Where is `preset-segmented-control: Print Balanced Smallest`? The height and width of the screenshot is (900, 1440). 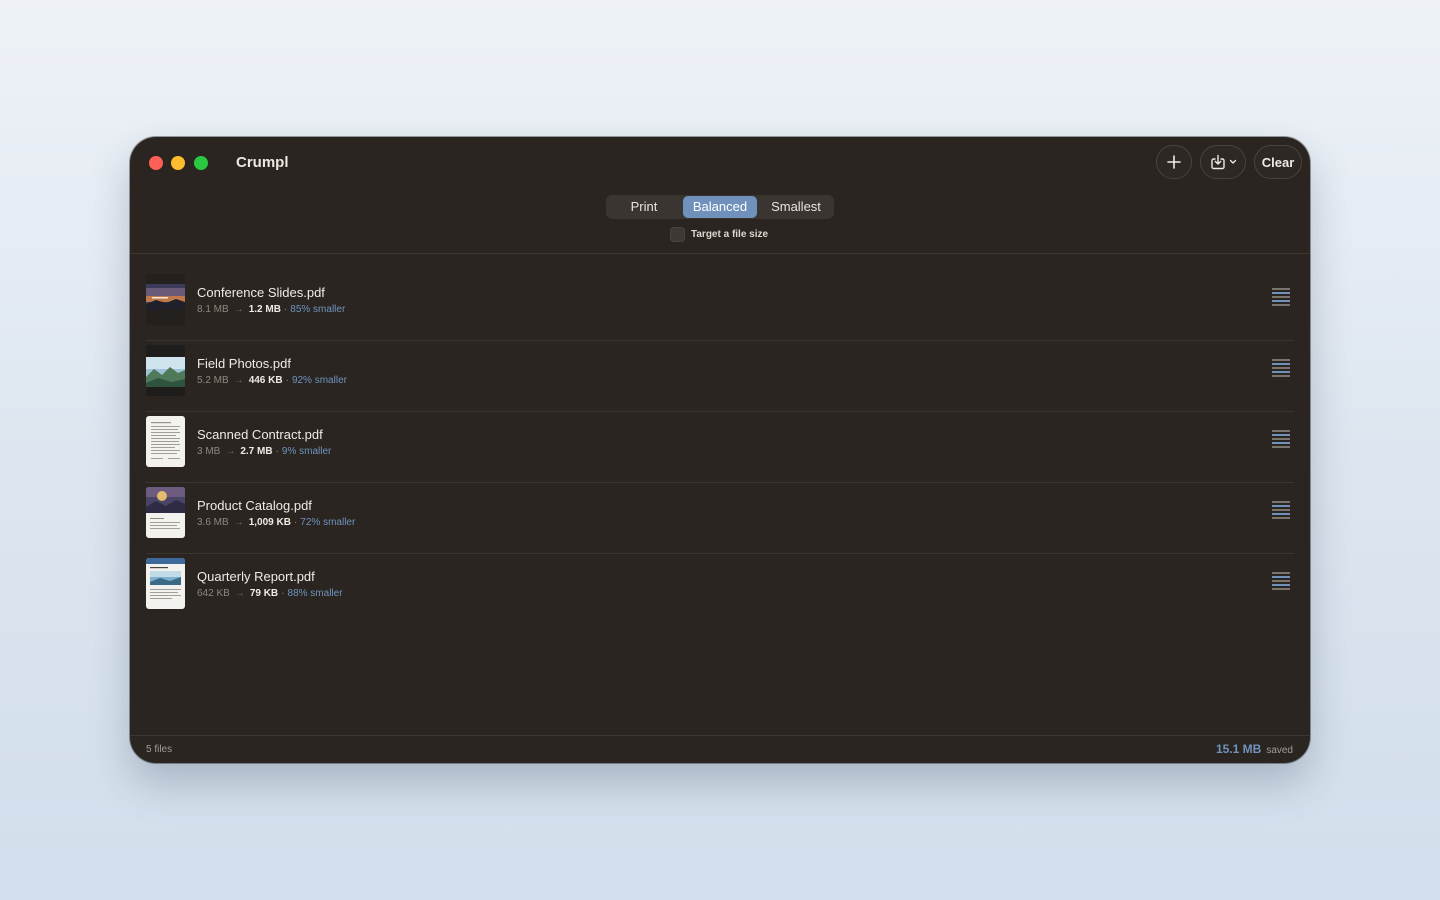 preset-segmented-control: Print Balanced Smallest is located at coordinates (720, 207).